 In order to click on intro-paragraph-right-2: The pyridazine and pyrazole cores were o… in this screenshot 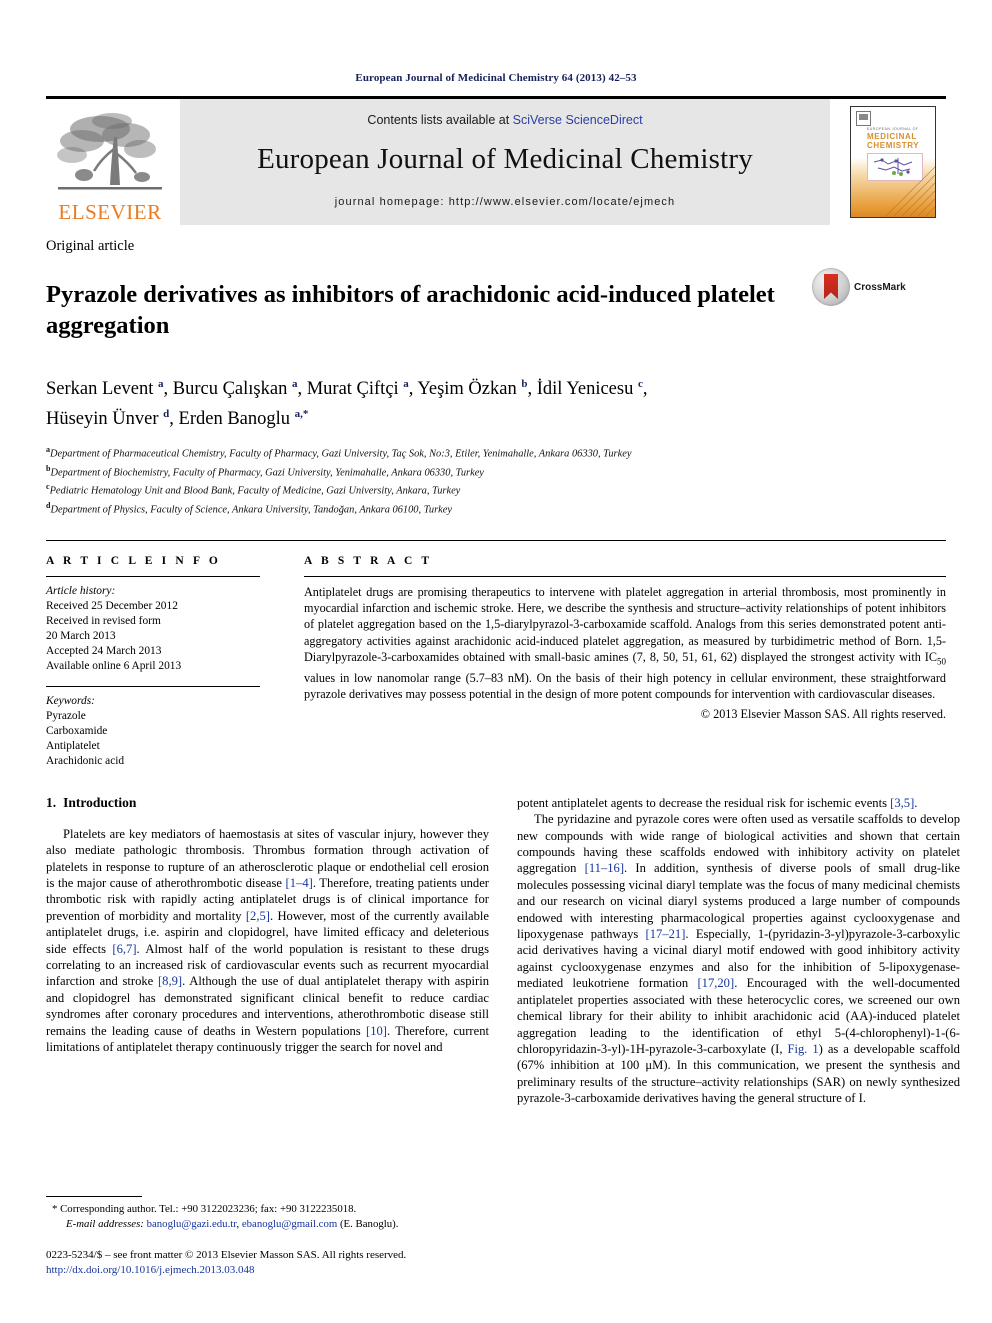, I will do `click(738, 958)`.